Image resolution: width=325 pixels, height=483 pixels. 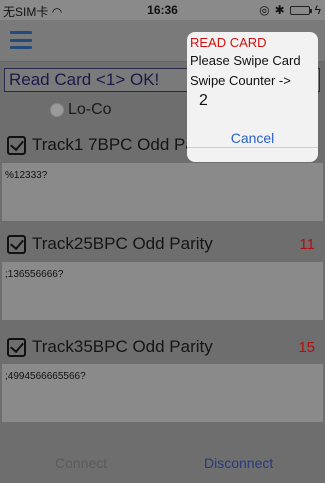 What do you see at coordinates (16, 244) in the screenshot?
I see `track2-checkbox` at bounding box center [16, 244].